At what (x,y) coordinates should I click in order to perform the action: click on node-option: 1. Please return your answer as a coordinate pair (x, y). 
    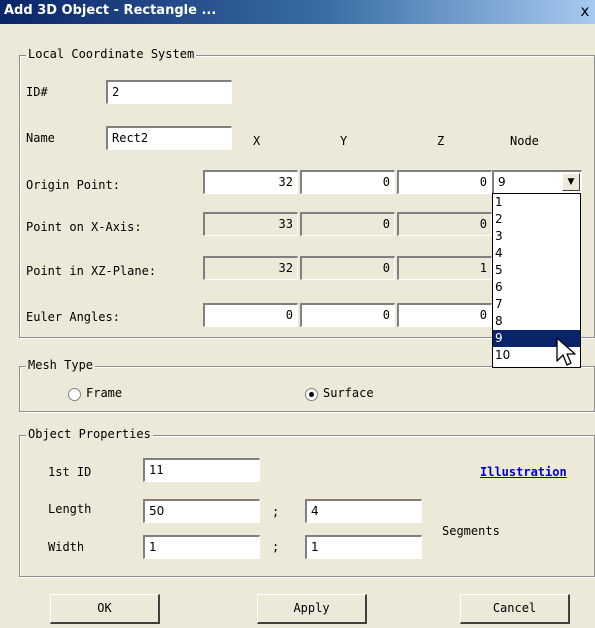
    Looking at the image, I should click on (536, 202).